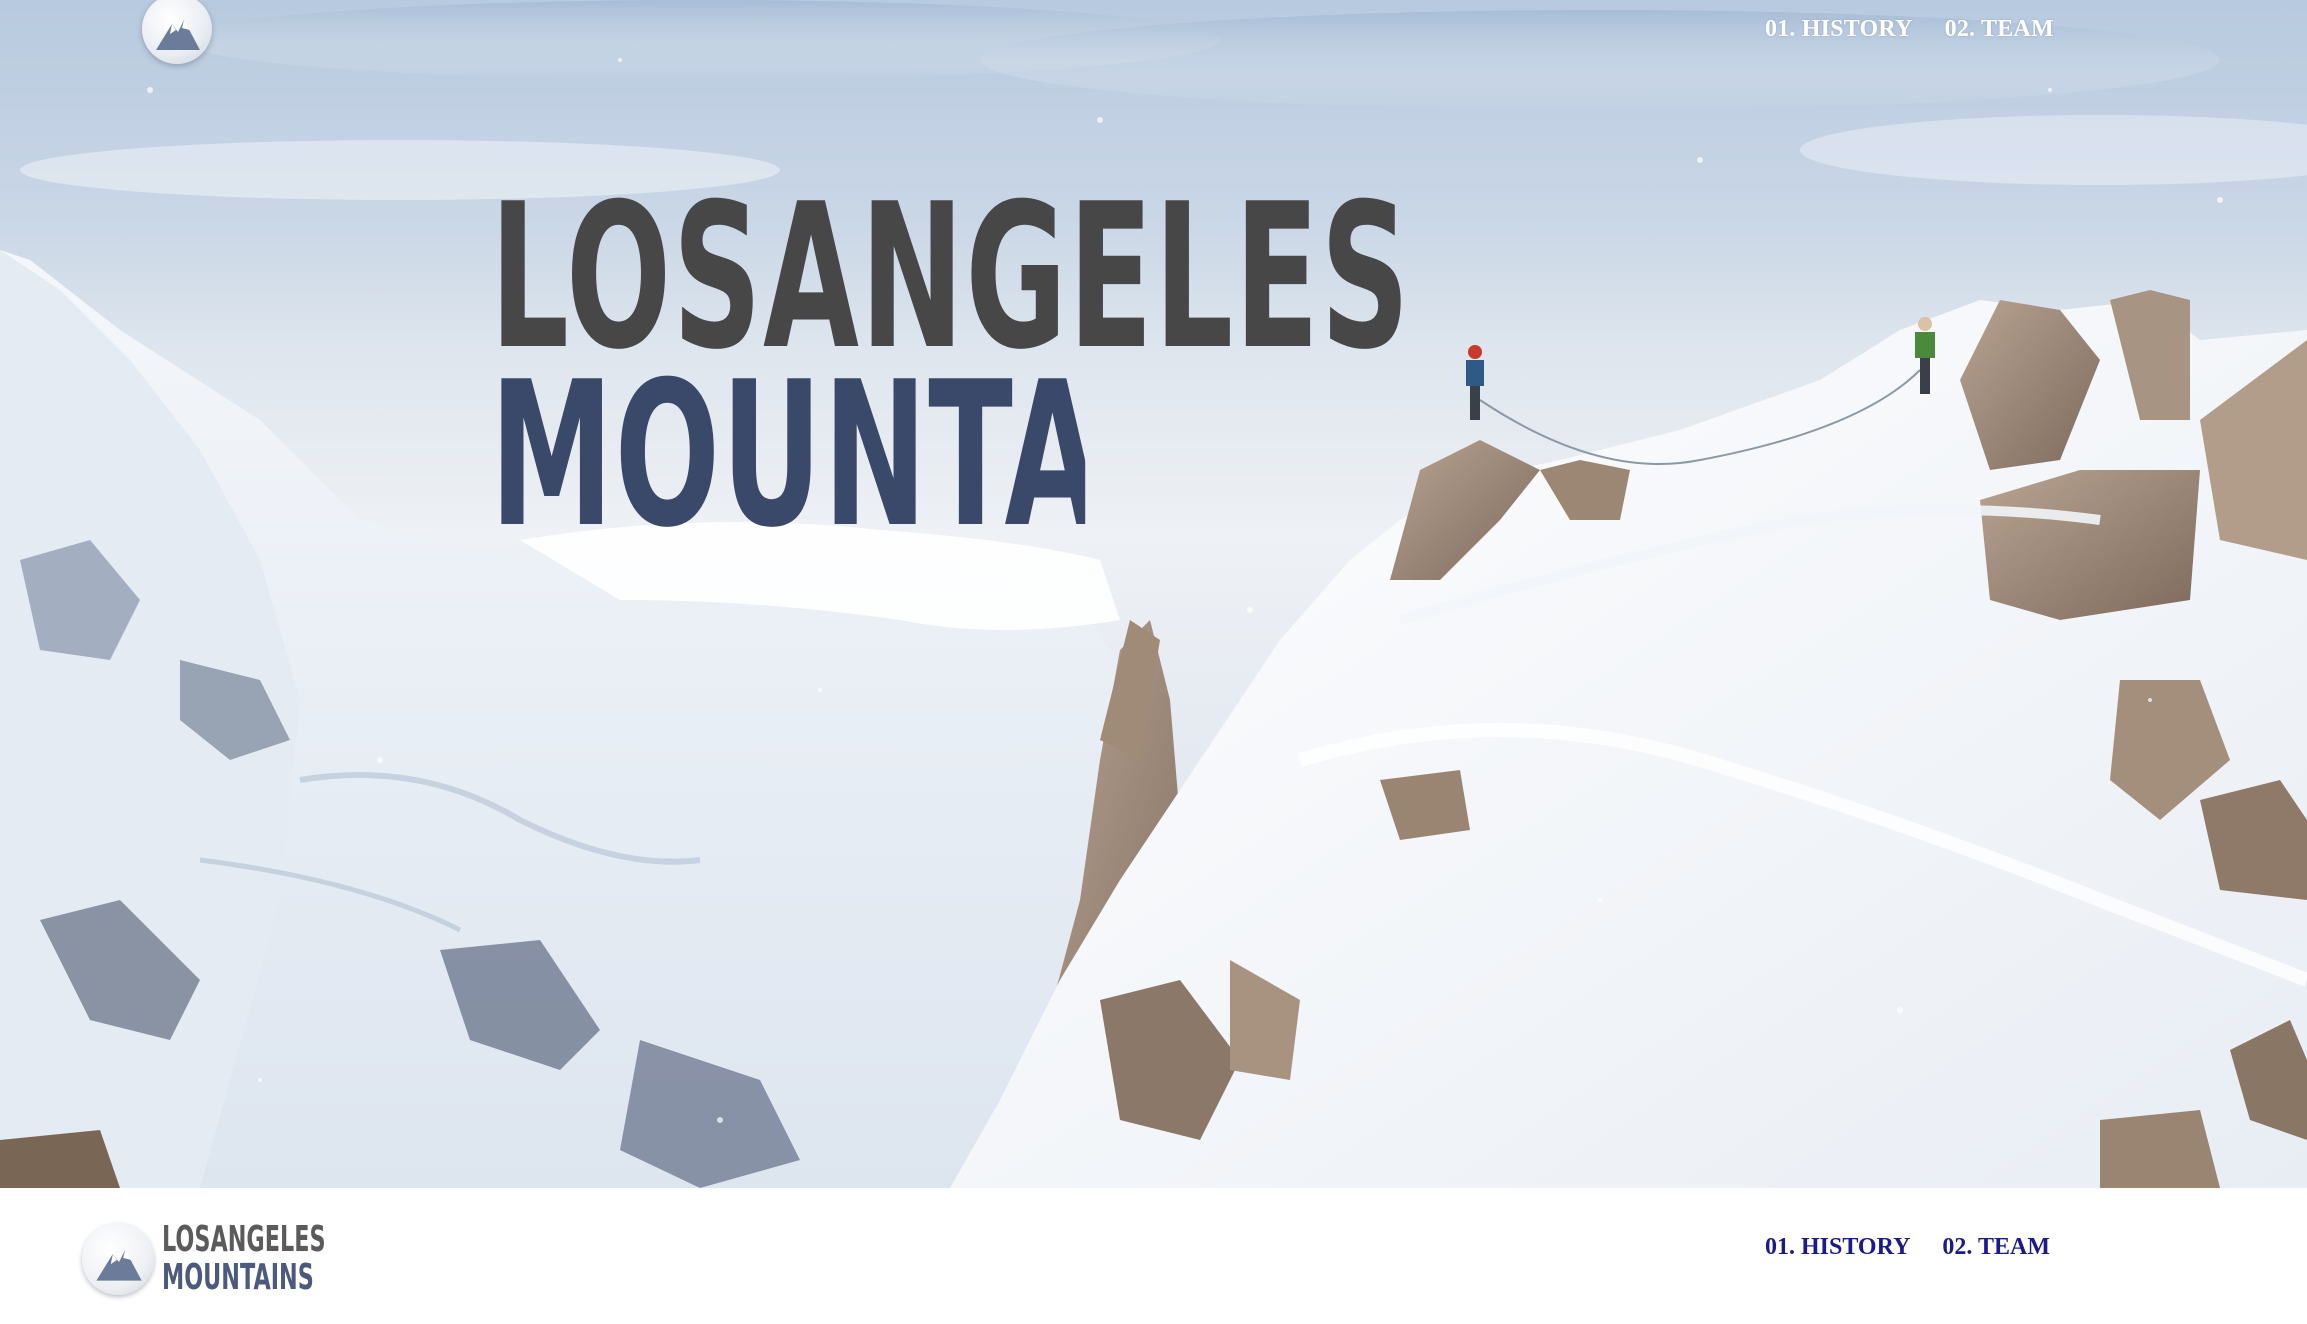 The height and width of the screenshot is (1324, 2307). I want to click on footer-nav-team-link: 02. TEAM, so click(1996, 1247).